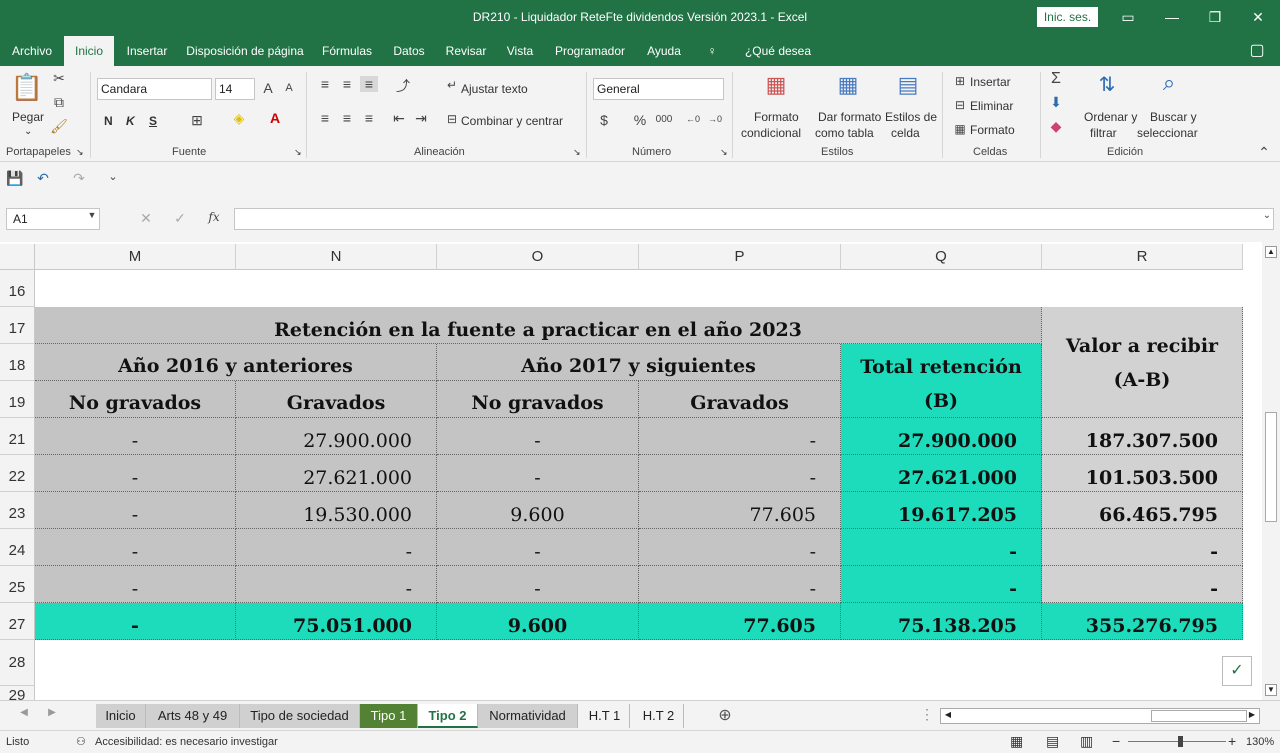  I want to click on find-select-button-1: Buscar y, so click(1173, 117).